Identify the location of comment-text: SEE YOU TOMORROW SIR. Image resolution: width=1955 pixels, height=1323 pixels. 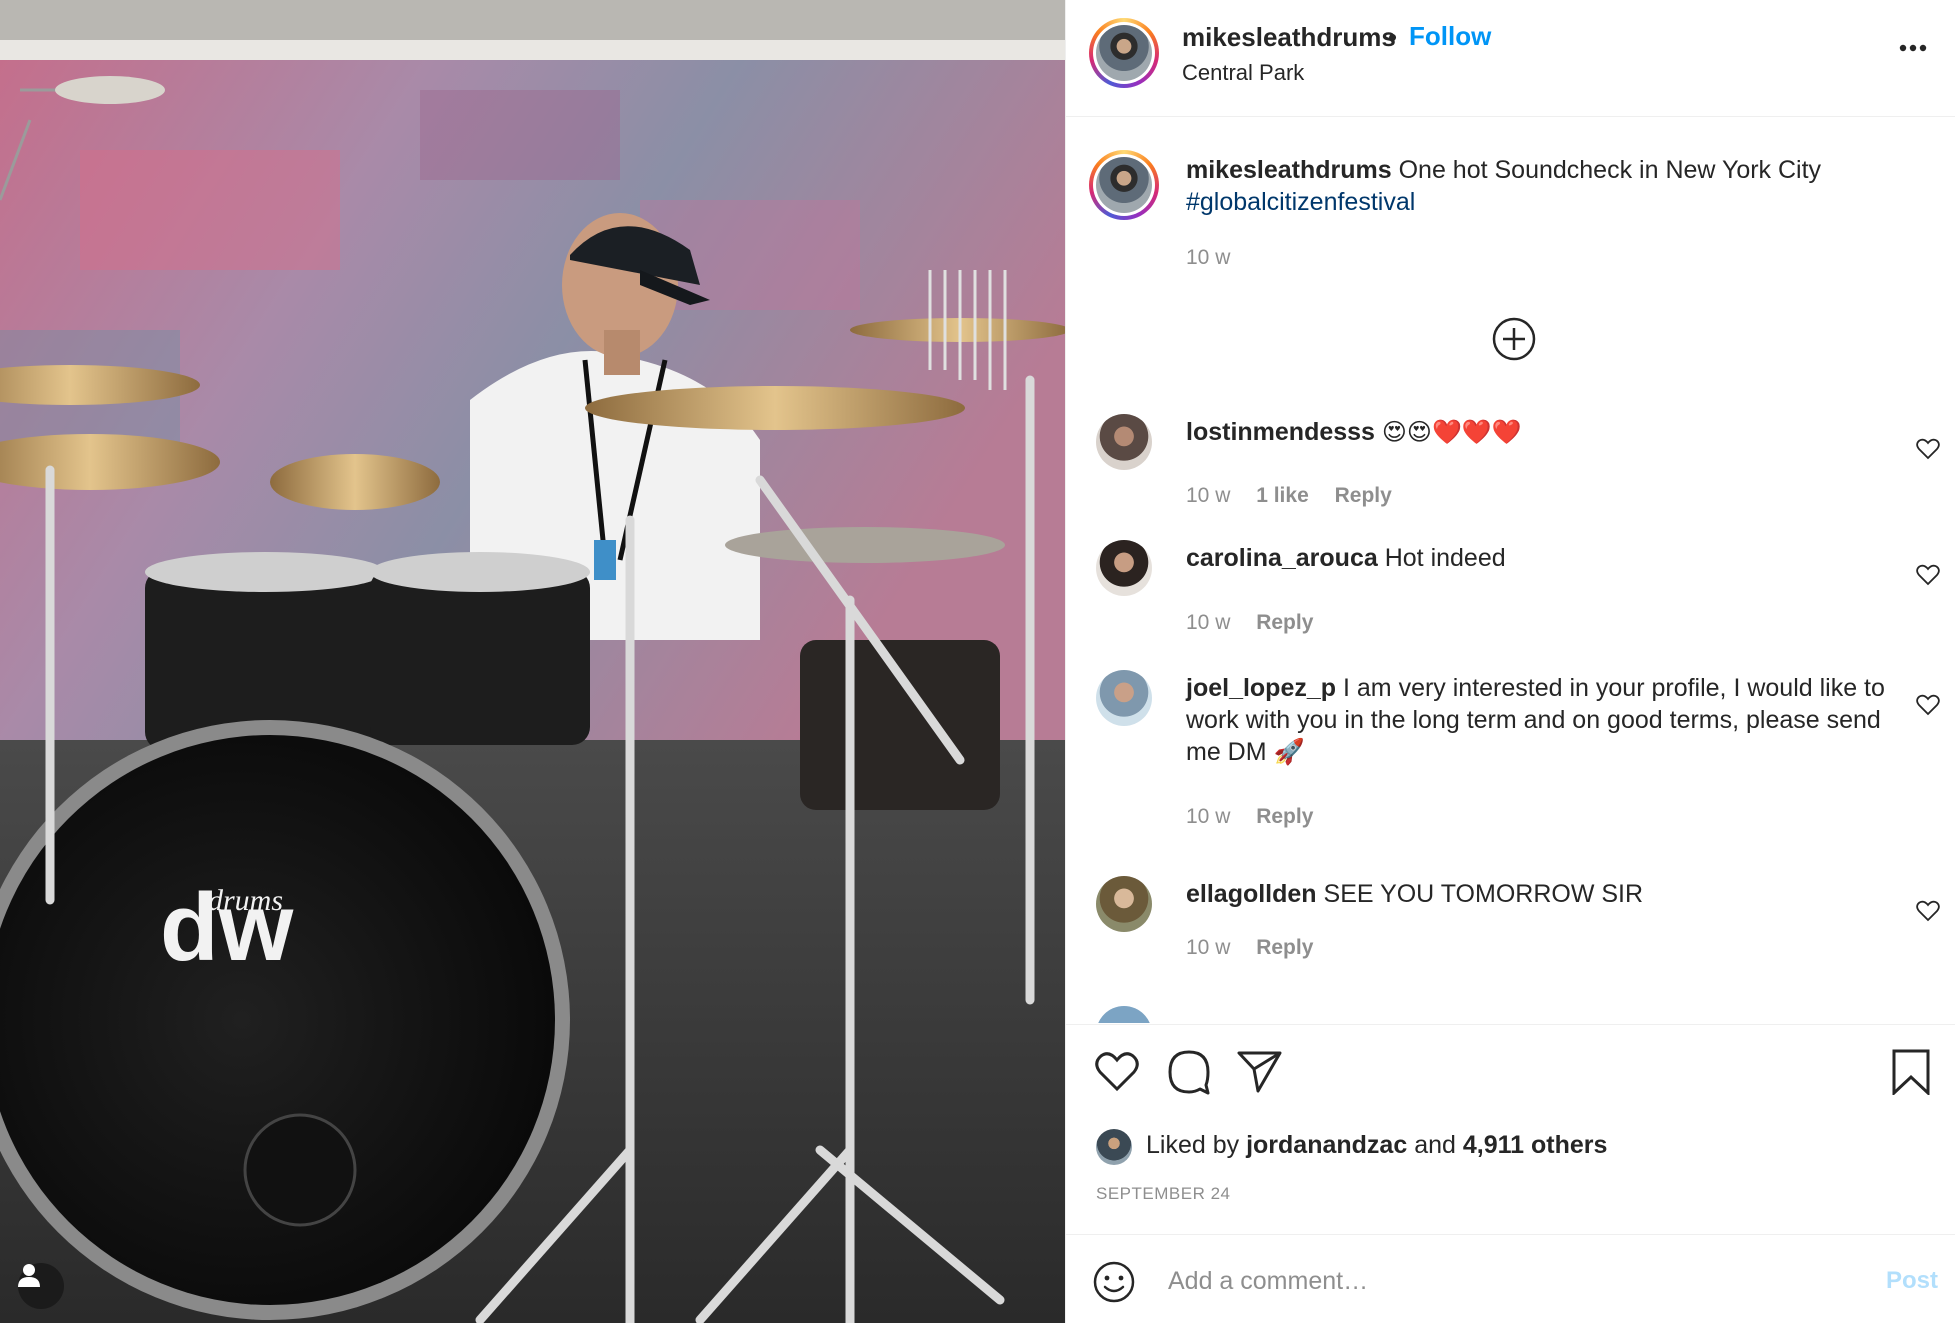
(1483, 894).